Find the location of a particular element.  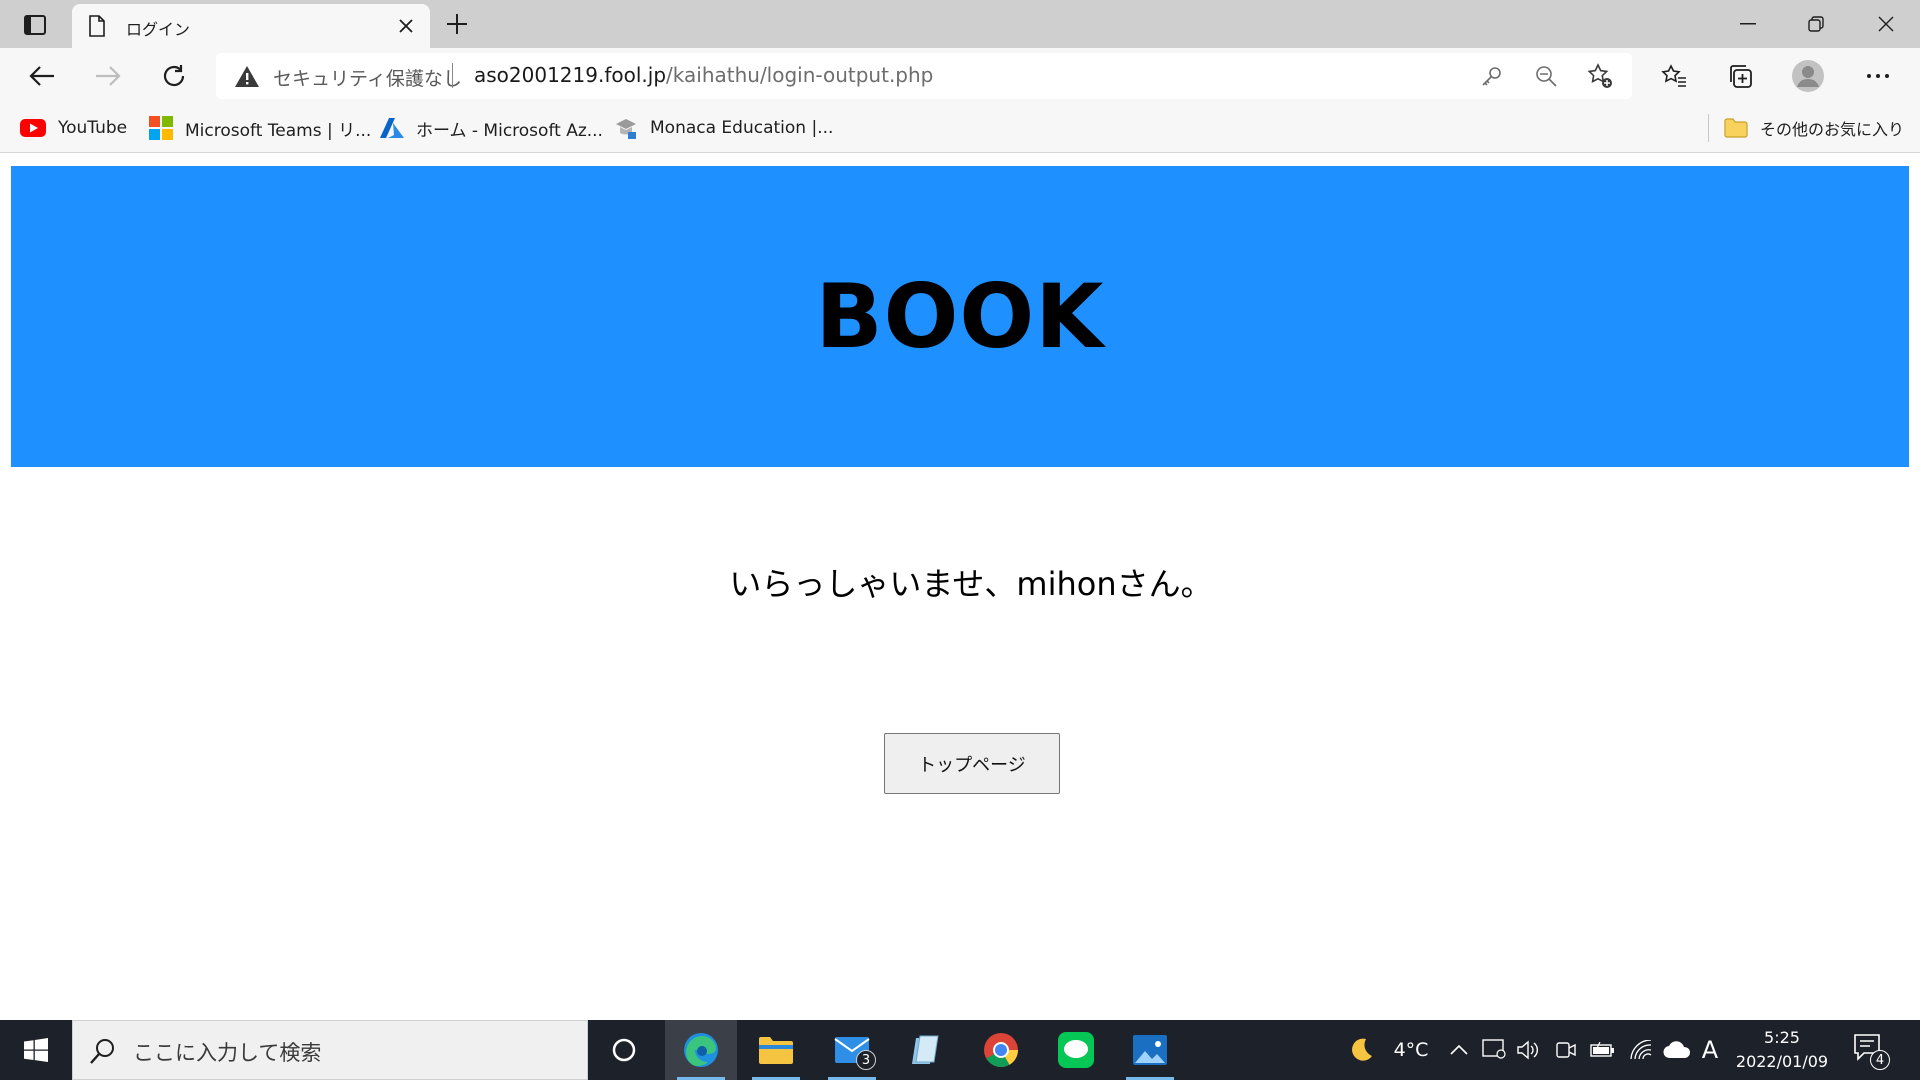

url-path: /kaihathu/login-output.php is located at coordinates (800, 75).